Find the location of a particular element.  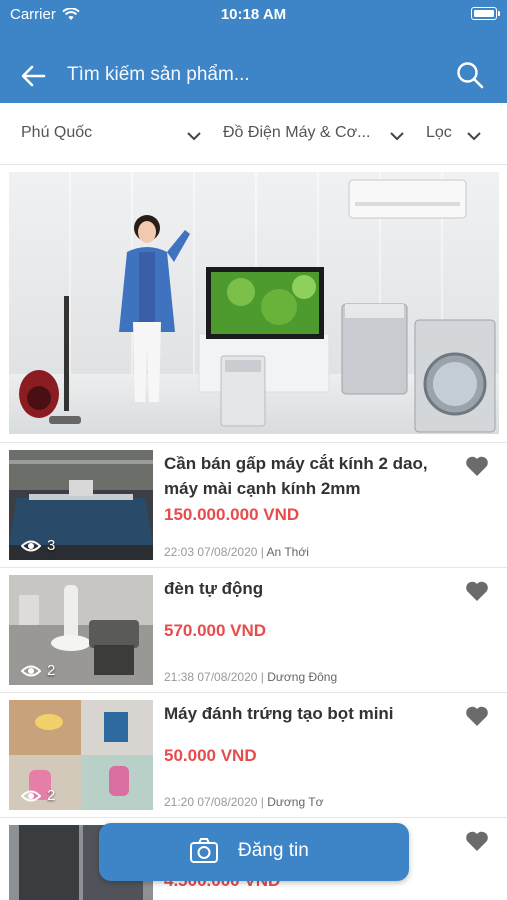

status-bar: Carrier 10:18 AM is located at coordinates (253, 14).